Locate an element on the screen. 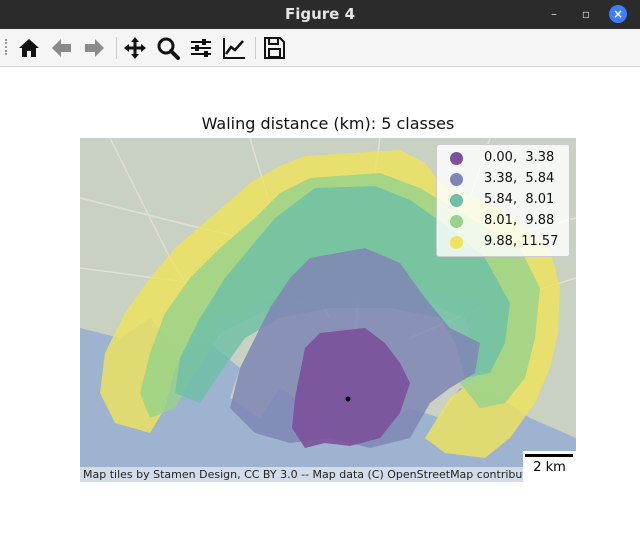 Image resolution: width=640 pixels, height=547 pixels. window-titlebar: Figure 4 – ▫ × is located at coordinates (320, 14).